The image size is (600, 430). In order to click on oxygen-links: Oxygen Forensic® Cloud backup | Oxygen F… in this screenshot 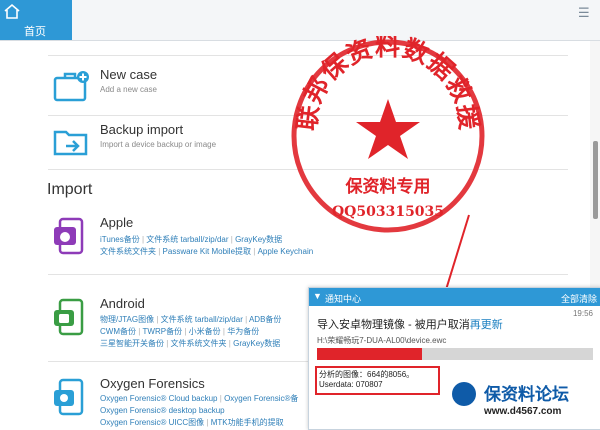, I will do `click(199, 410)`.